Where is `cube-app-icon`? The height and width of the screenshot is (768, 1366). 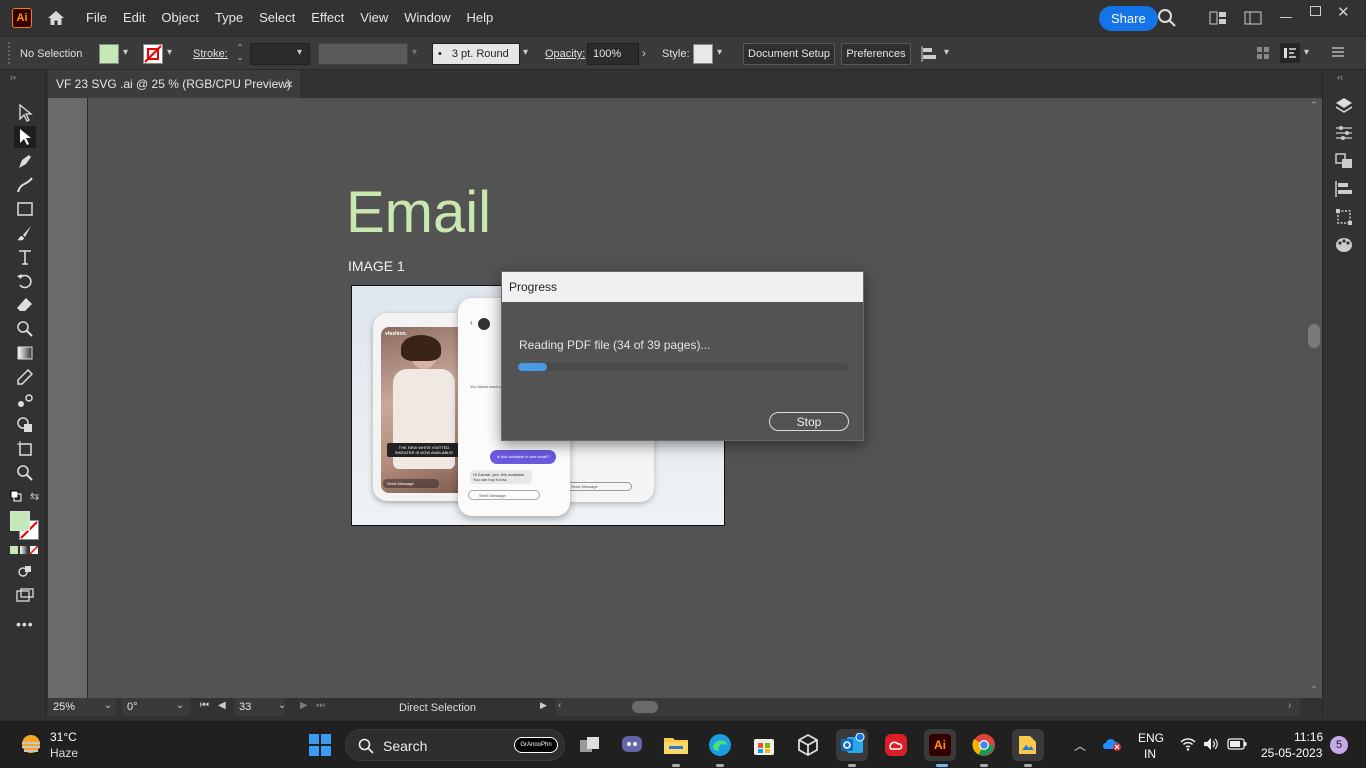
cube-app-icon is located at coordinates (808, 745).